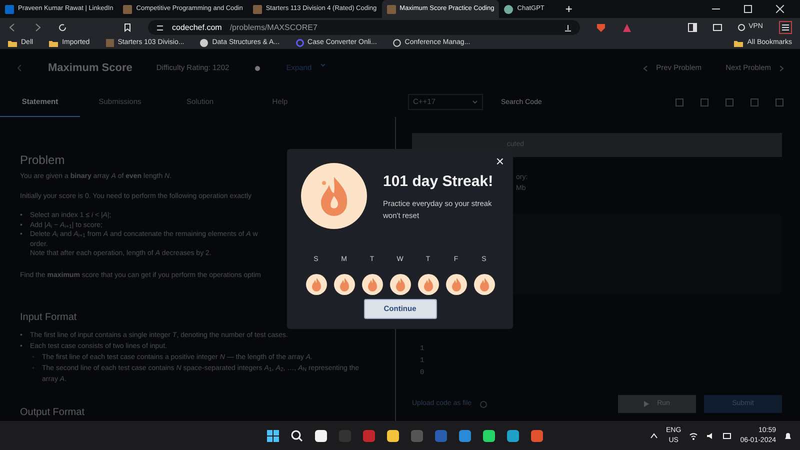  I want to click on address-bar: codechef.com /problems/MAXSCORE7, so click(364, 27).